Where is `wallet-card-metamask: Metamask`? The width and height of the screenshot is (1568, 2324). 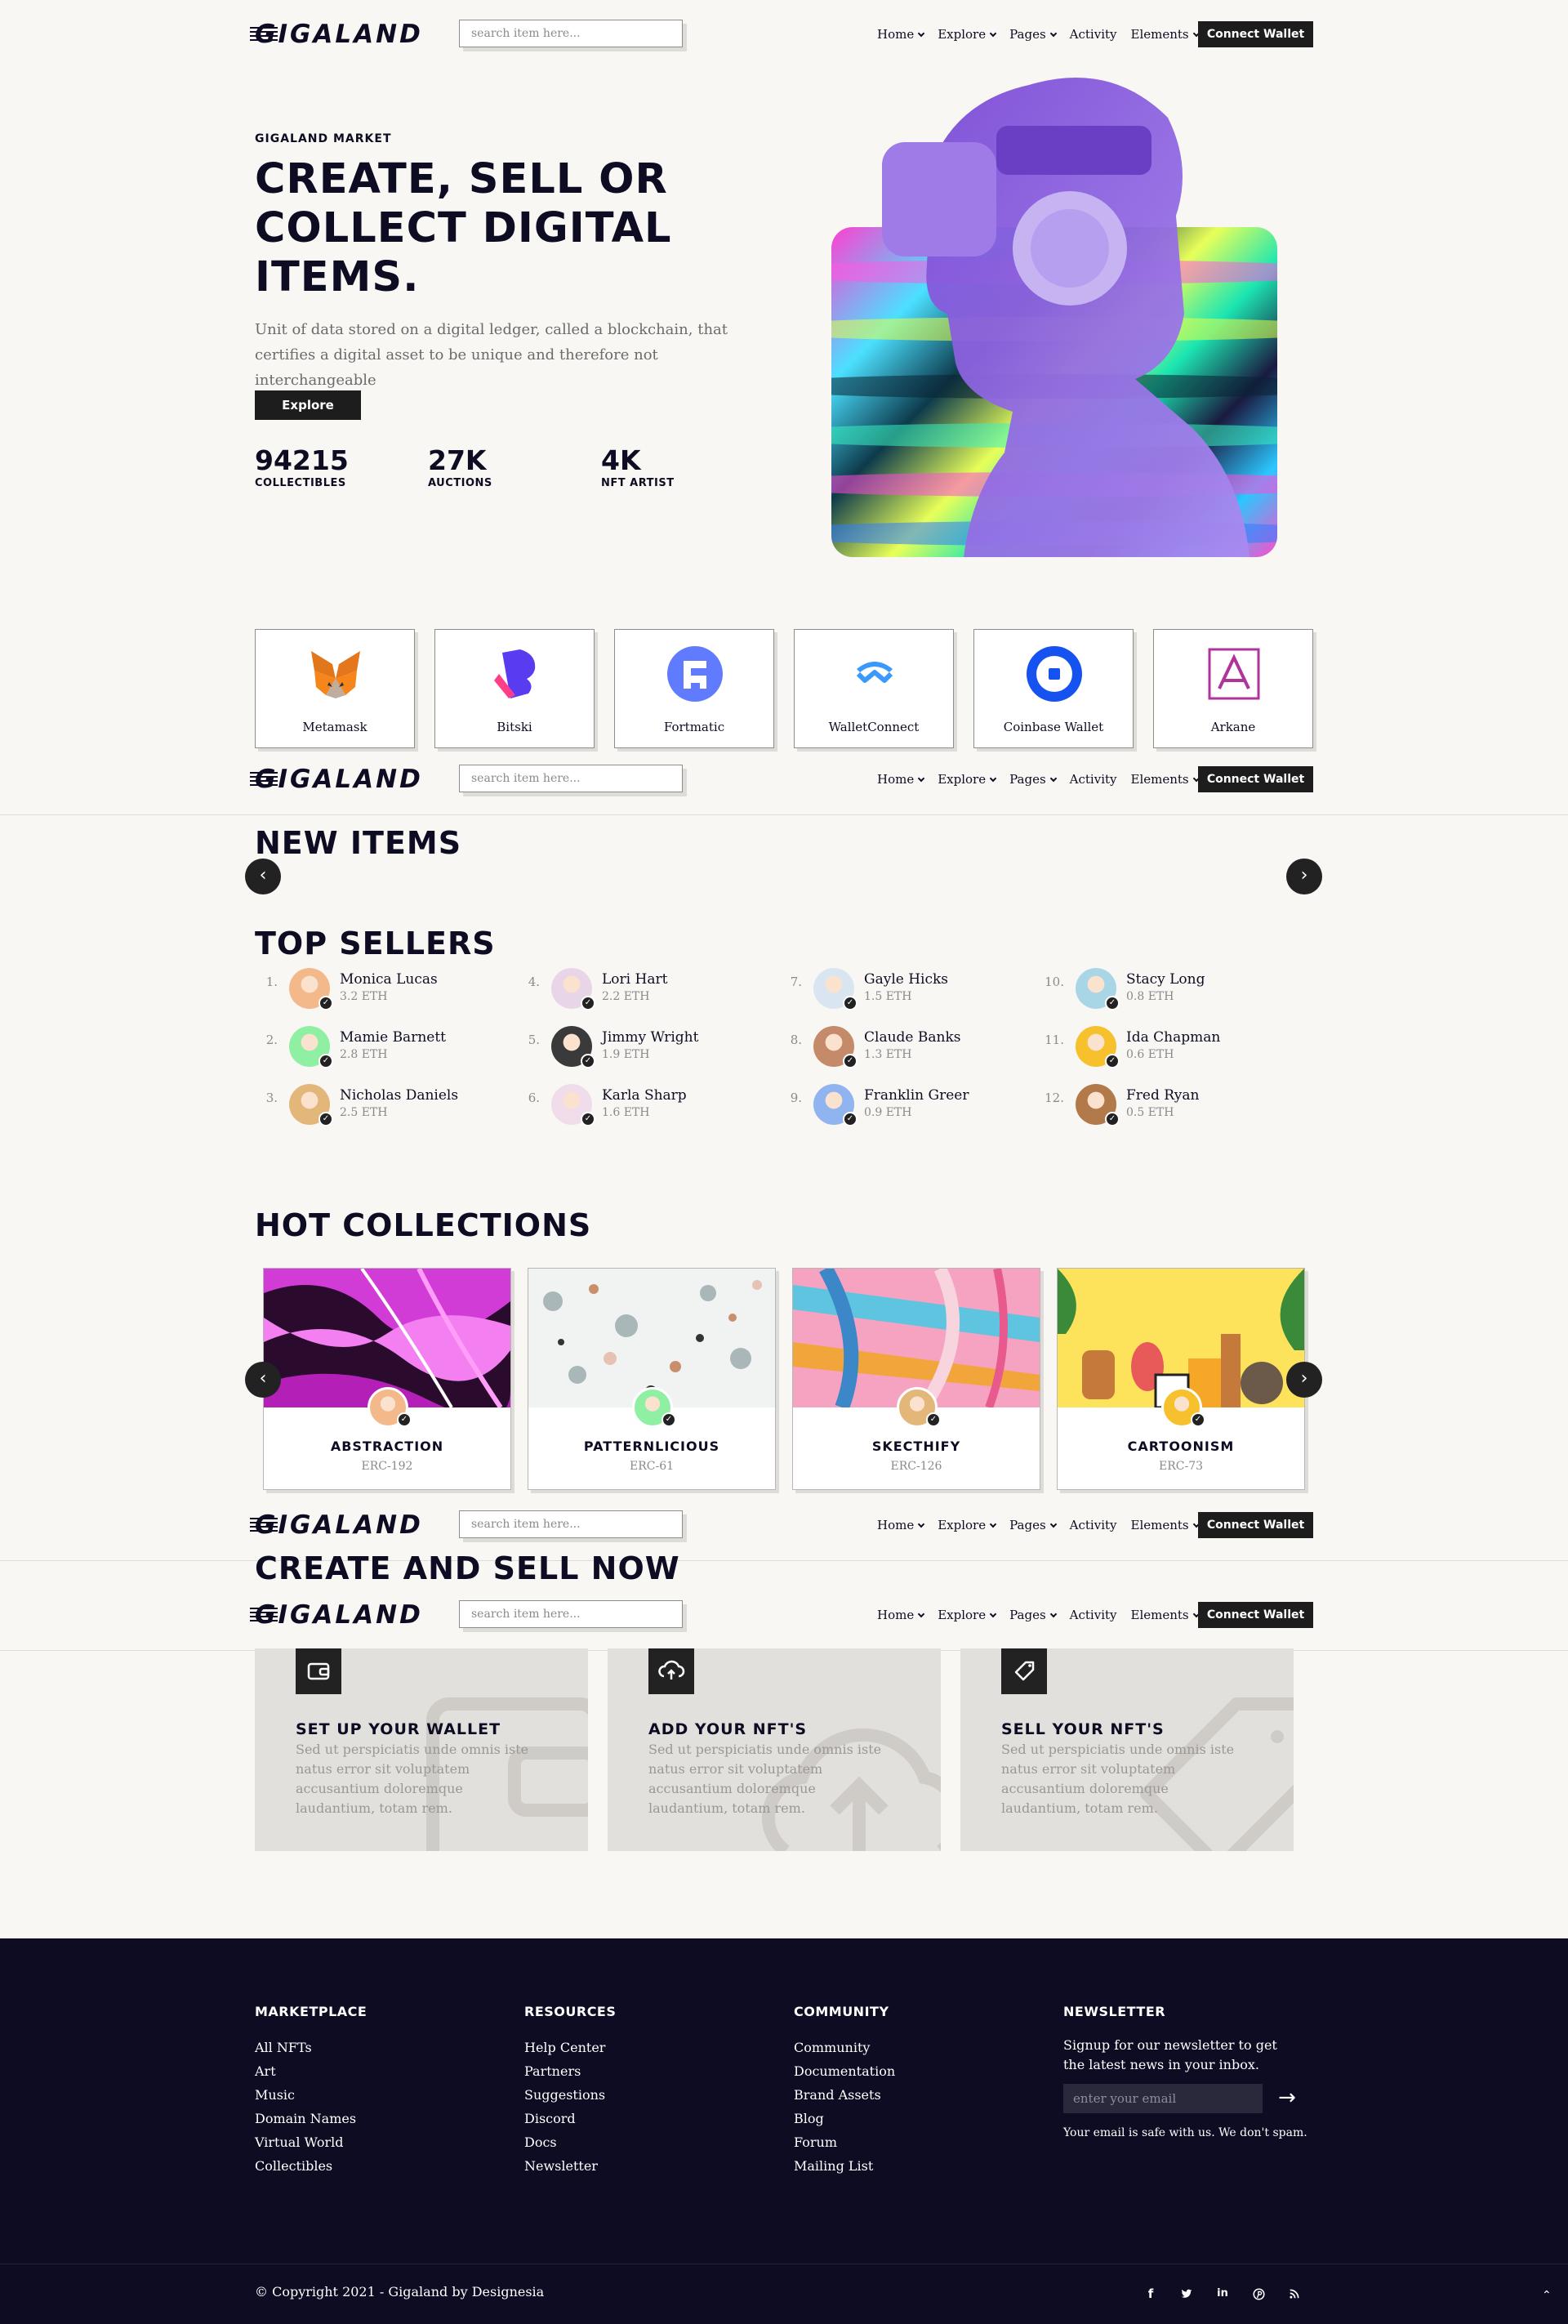 wallet-card-metamask: Metamask is located at coordinates (335, 688).